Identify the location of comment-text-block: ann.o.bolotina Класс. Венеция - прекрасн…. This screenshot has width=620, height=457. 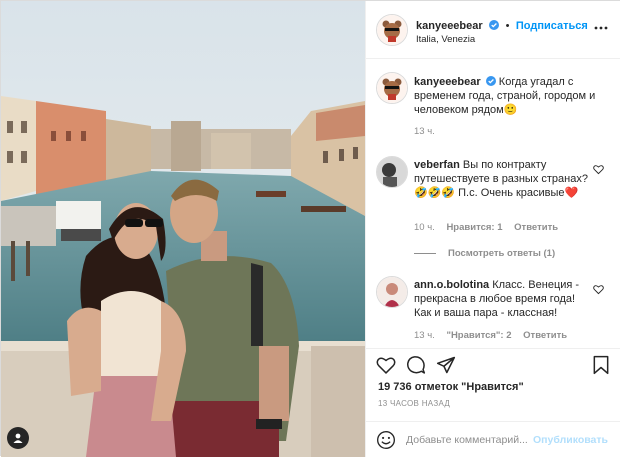
(504, 299).